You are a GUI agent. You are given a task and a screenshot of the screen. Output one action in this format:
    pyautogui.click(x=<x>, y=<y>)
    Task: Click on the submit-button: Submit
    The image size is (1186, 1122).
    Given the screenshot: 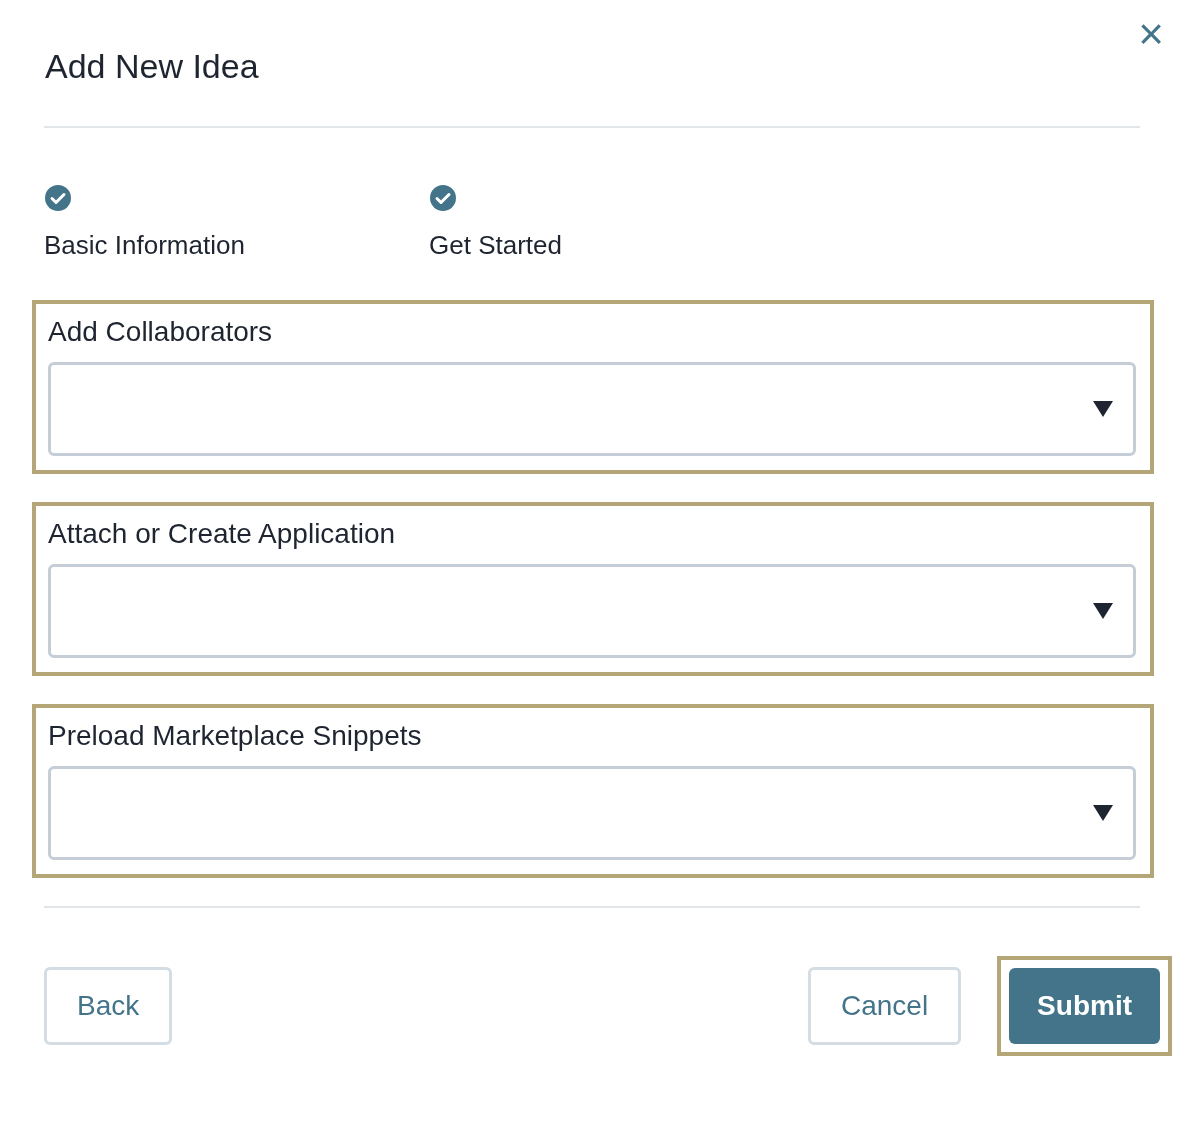 What is the action you would take?
    pyautogui.click(x=1084, y=1006)
    